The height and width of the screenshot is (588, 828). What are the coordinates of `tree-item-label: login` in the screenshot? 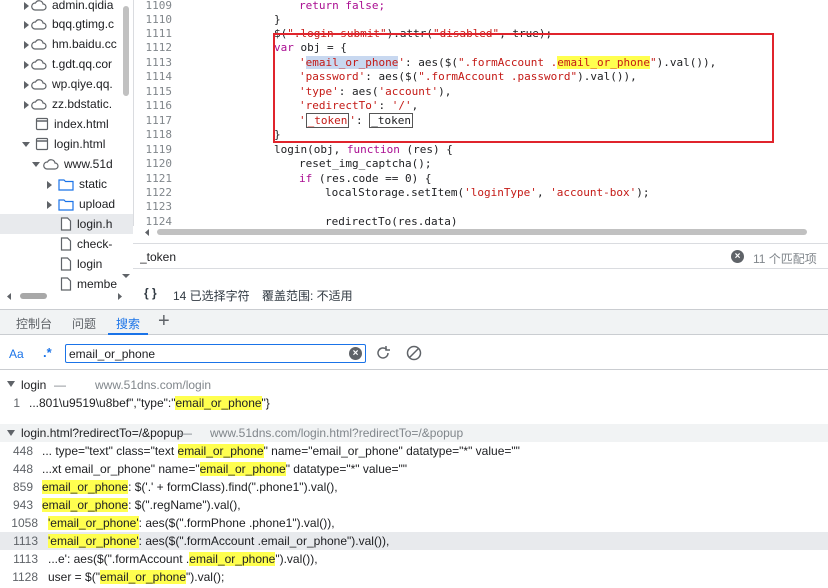 It's located at (90, 264).